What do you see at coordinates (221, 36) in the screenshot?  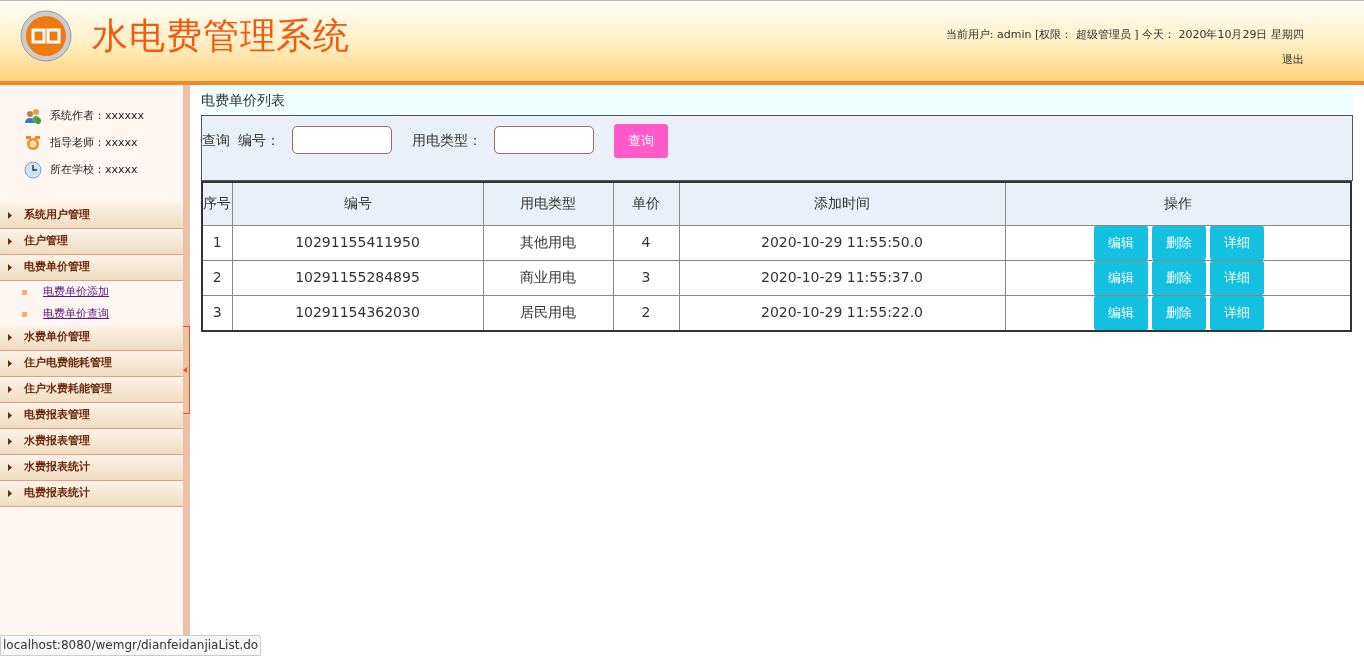 I see `app-title: 水电费管理系统` at bounding box center [221, 36].